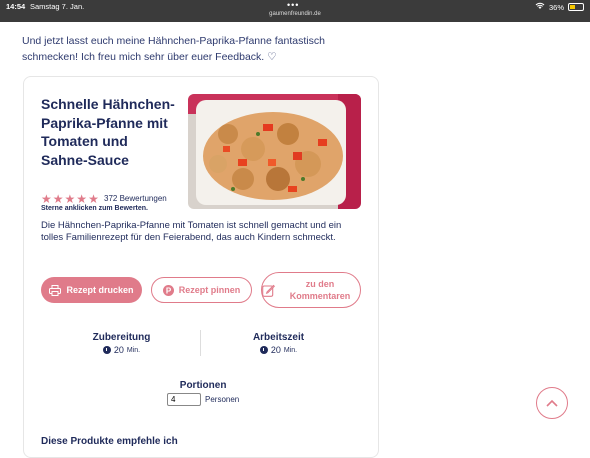 Image resolution: width=590 pixels, height=458 pixels. I want to click on work-time-value: 20, so click(275, 350).